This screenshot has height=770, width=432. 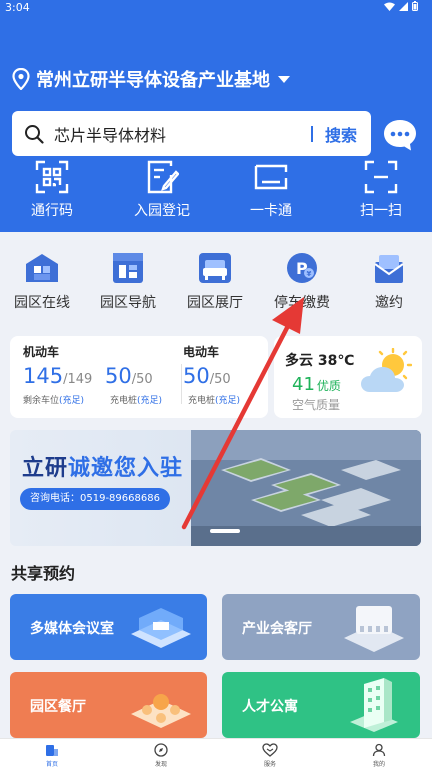 I want to click on wifi-icon, so click(x=389, y=6).